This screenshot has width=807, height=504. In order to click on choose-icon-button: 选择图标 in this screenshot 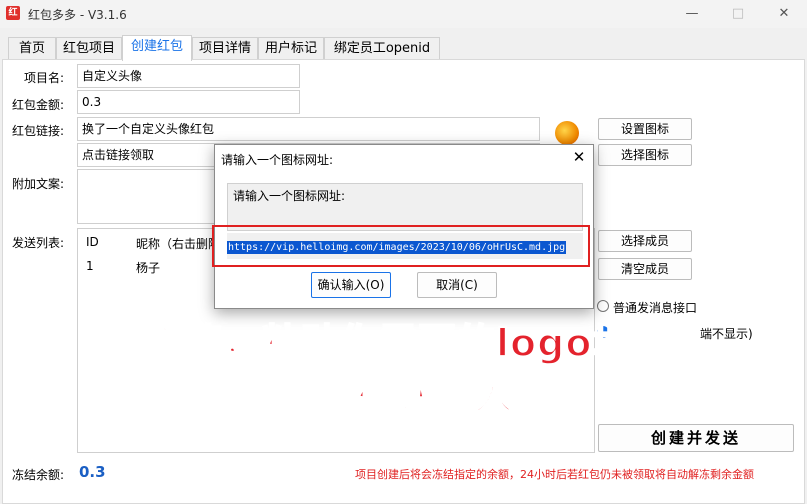, I will do `click(645, 155)`.